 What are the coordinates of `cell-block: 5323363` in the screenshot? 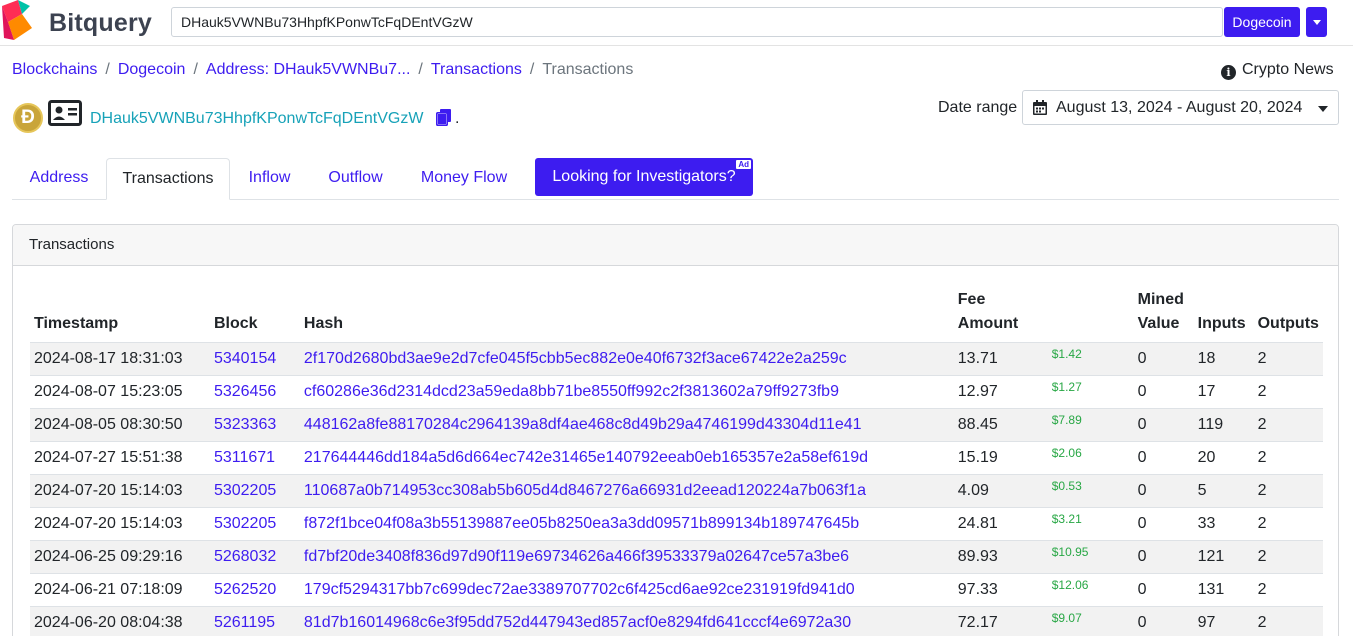 It's located at (254, 425).